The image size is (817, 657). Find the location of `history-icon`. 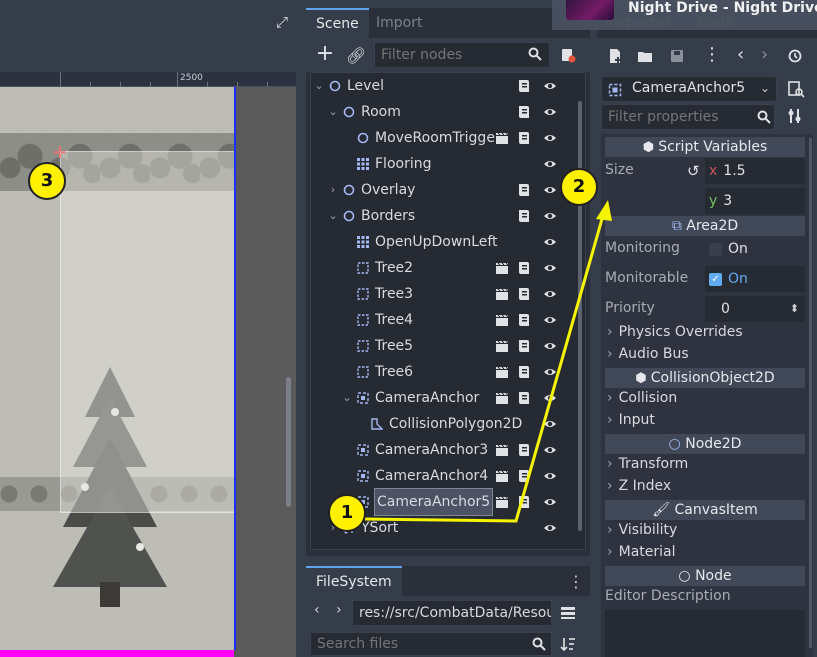

history-icon is located at coordinates (795, 56).